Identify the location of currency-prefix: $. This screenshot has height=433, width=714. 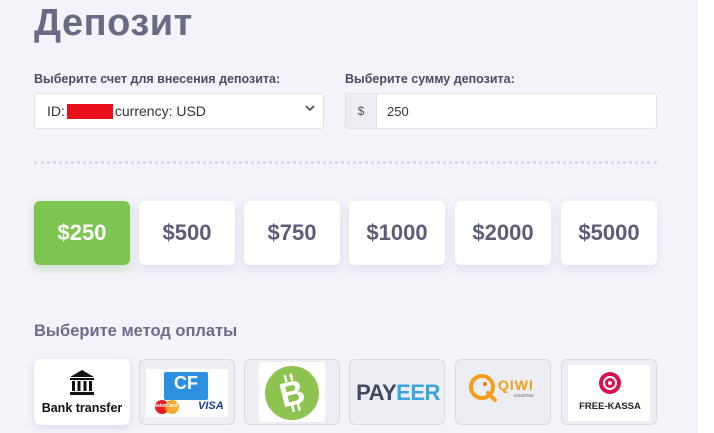
(361, 111).